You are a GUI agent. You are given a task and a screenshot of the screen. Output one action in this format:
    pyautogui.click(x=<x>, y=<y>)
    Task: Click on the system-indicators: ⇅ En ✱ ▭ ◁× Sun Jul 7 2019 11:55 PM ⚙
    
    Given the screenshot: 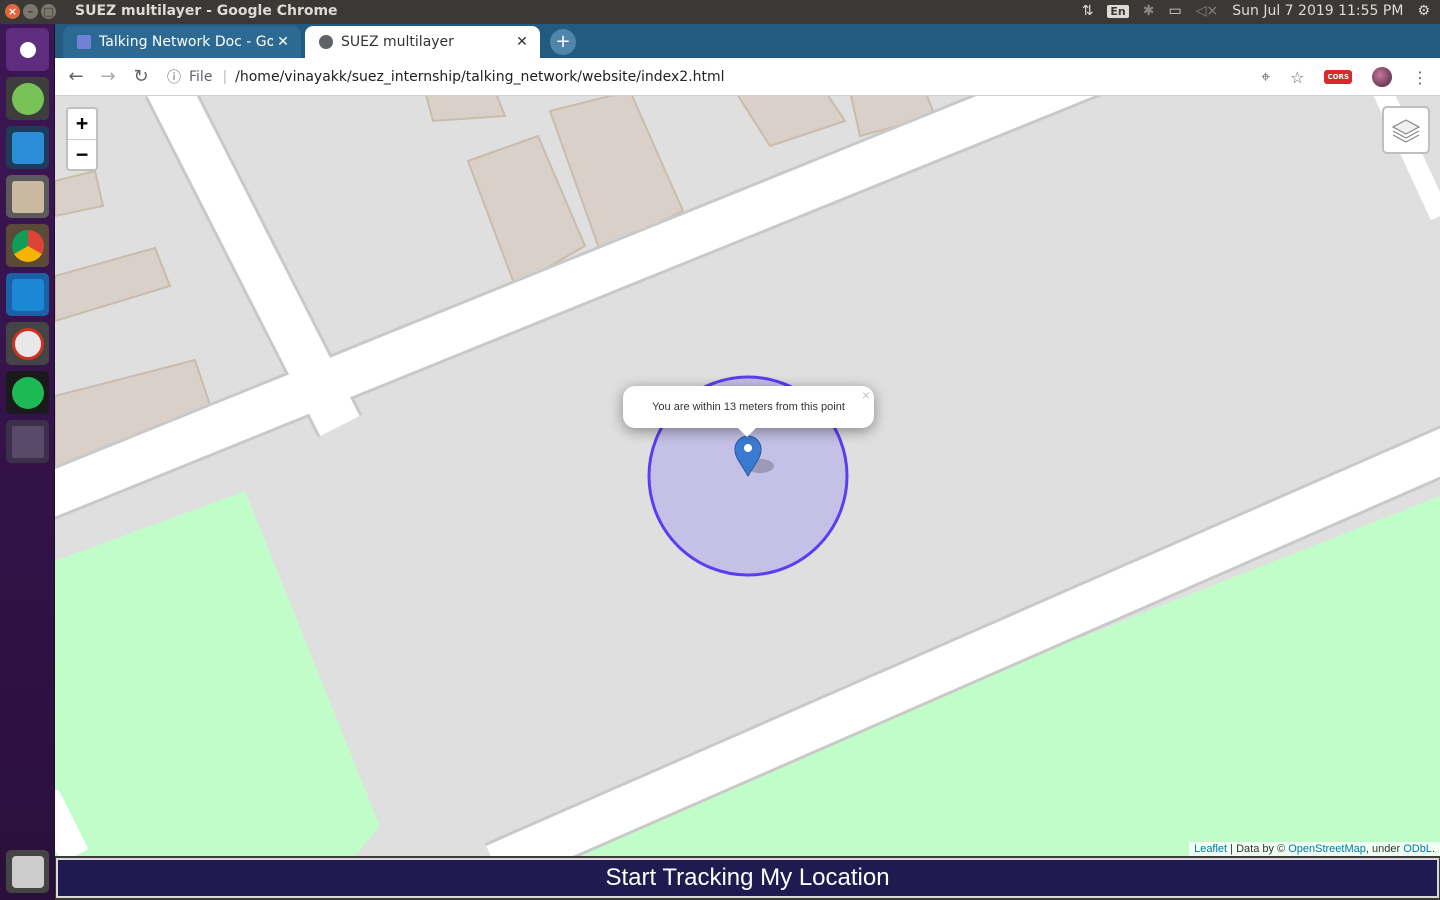 What is the action you would take?
    pyautogui.click(x=1256, y=11)
    